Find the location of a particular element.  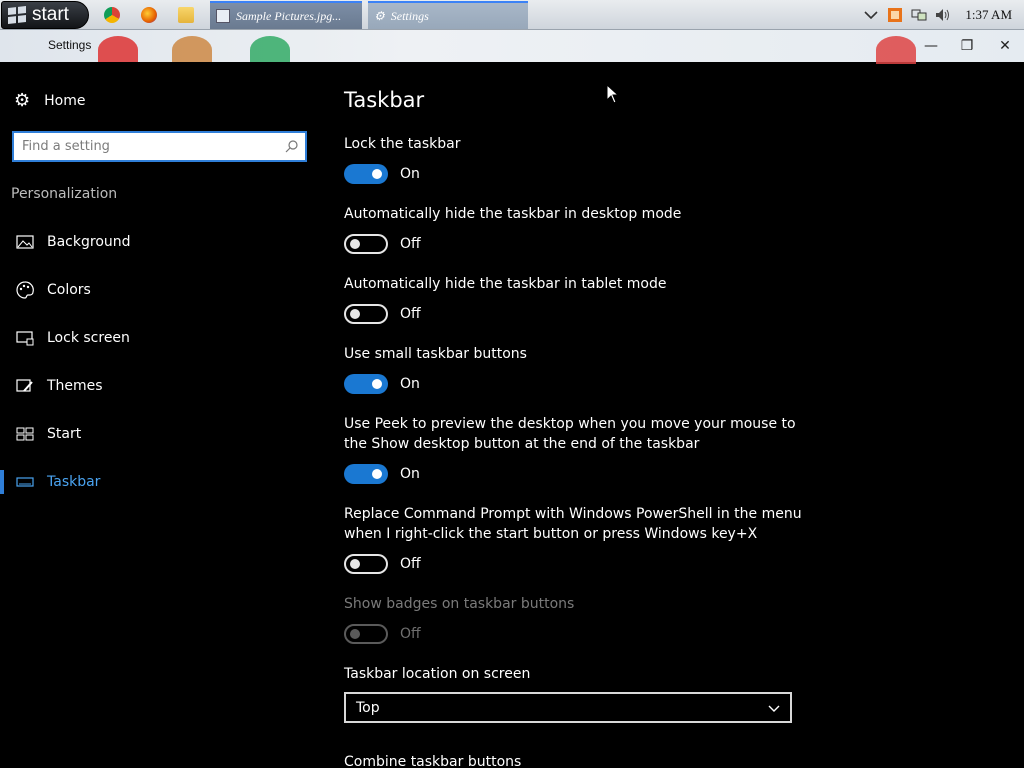

close-button: ✕ is located at coordinates (1005, 46).